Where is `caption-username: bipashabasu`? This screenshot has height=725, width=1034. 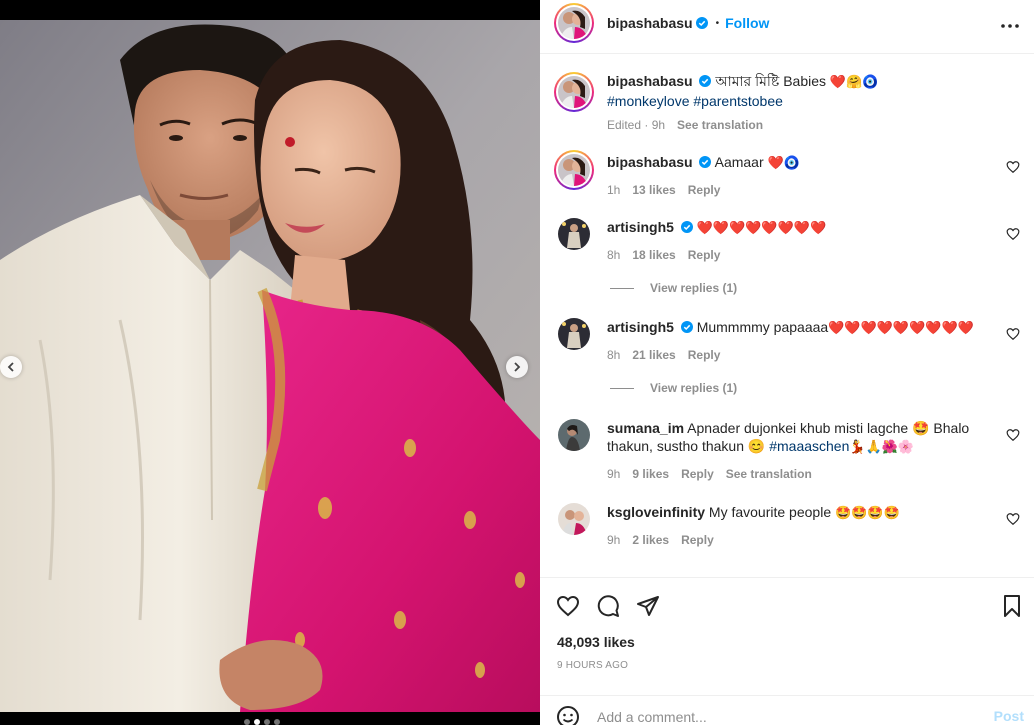
caption-username: bipashabasu is located at coordinates (650, 81).